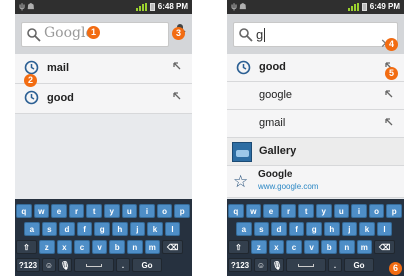  Describe the element at coordinates (315, 96) in the screenshot. I see `suggestion-row: google` at that location.